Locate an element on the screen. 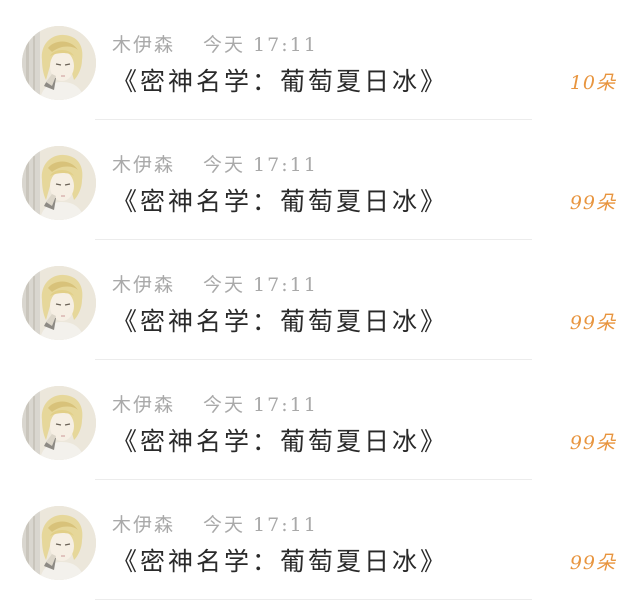  divider is located at coordinates (313, 599).